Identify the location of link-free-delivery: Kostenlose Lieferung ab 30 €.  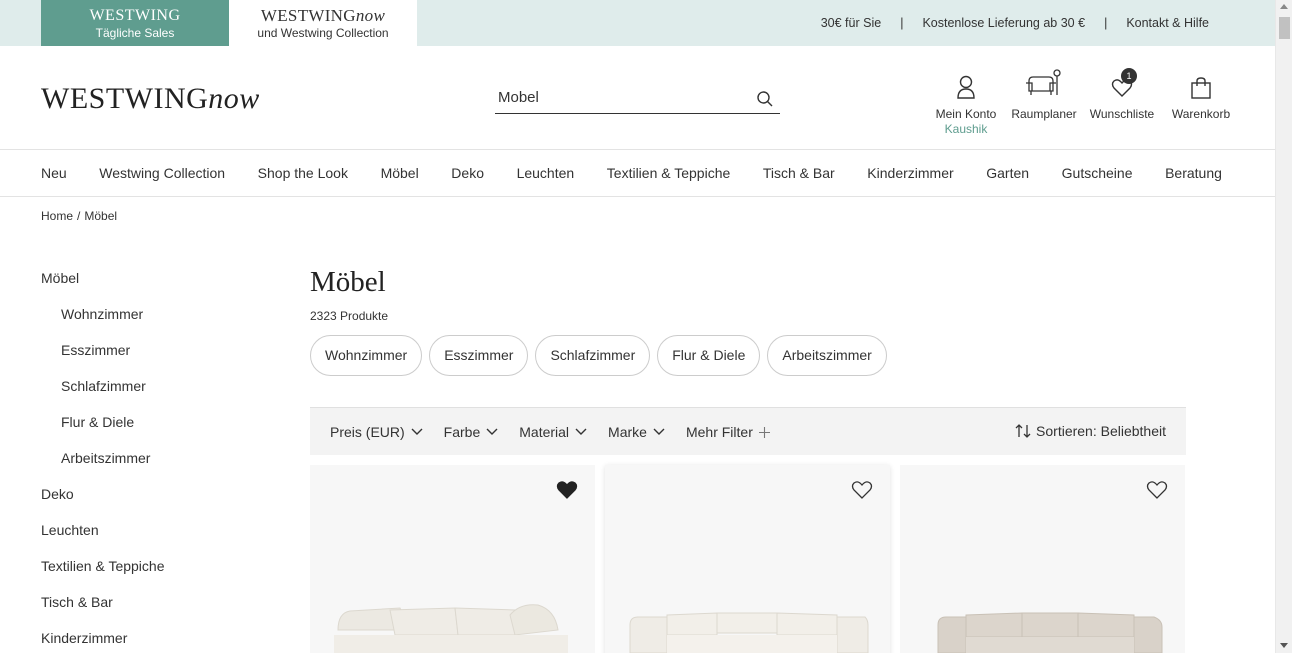
(1003, 23).